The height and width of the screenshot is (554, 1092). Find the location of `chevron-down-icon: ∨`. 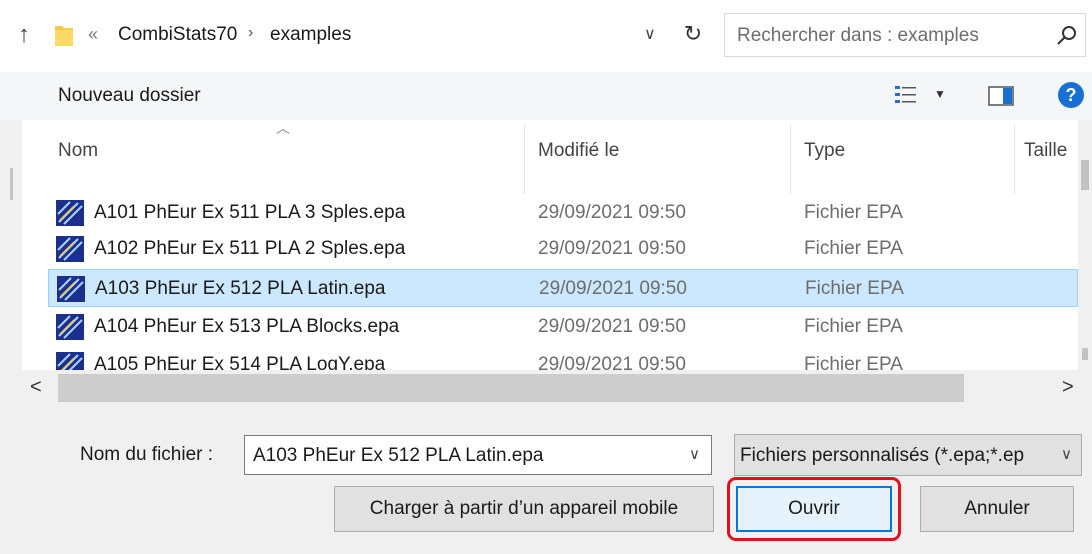

chevron-down-icon: ∨ is located at coordinates (650, 34).